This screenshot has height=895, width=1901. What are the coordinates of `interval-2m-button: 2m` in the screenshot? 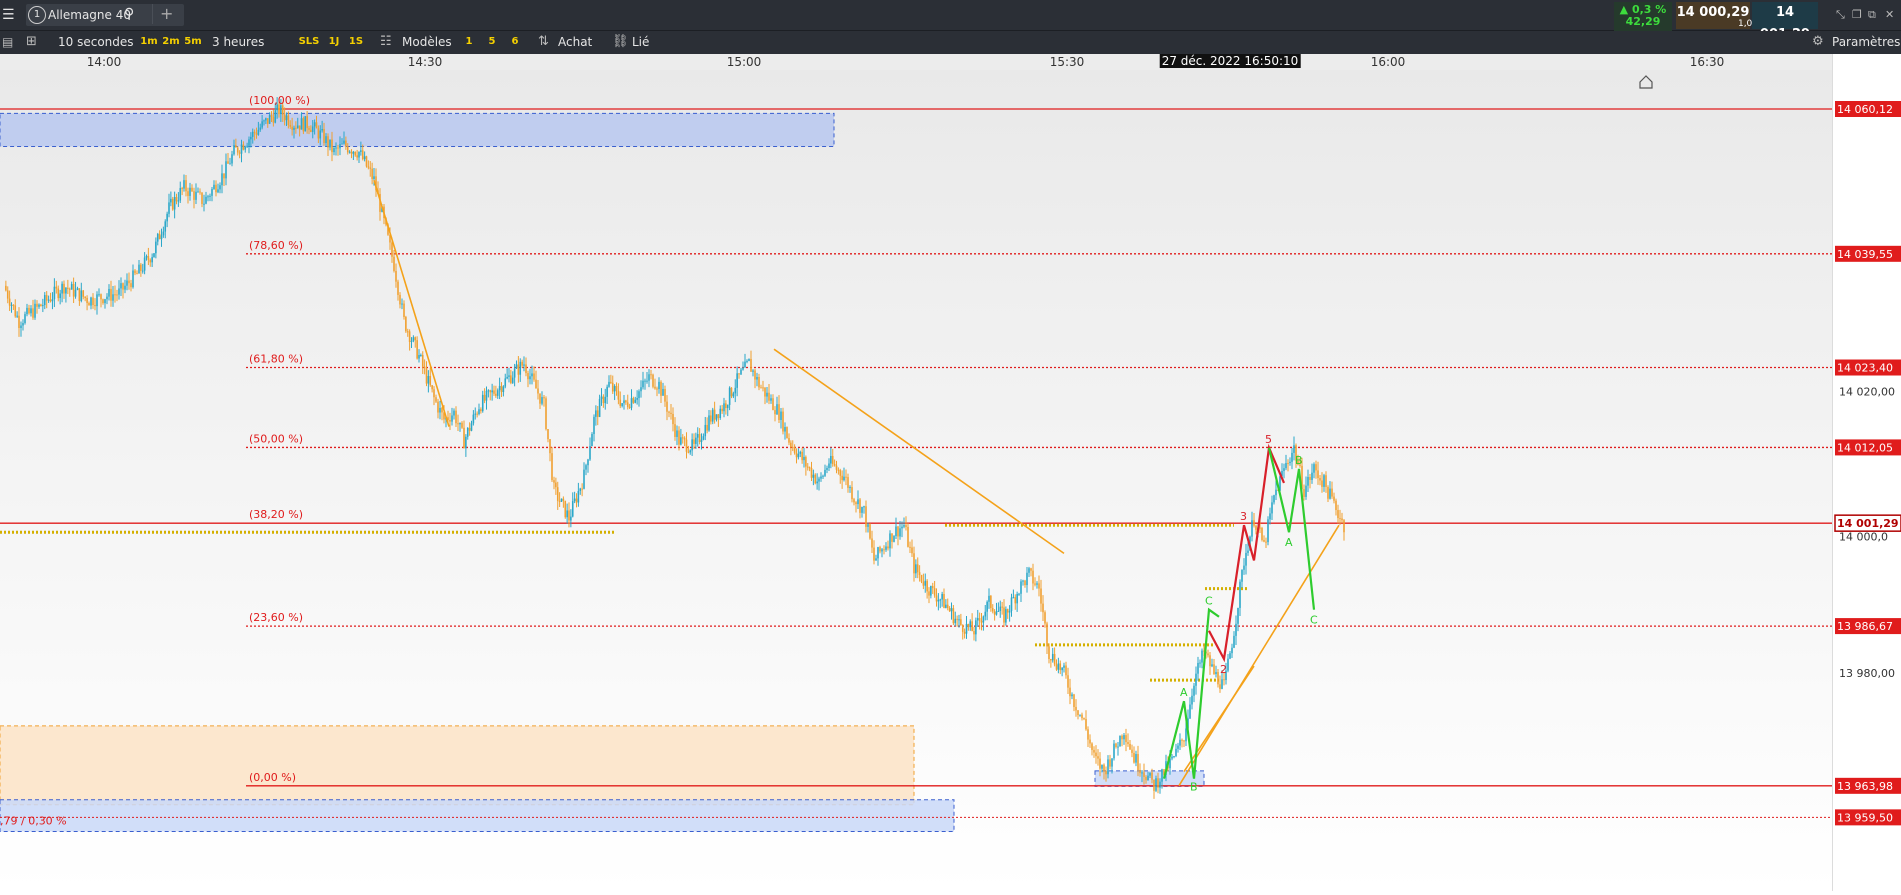 It's located at (171, 42).